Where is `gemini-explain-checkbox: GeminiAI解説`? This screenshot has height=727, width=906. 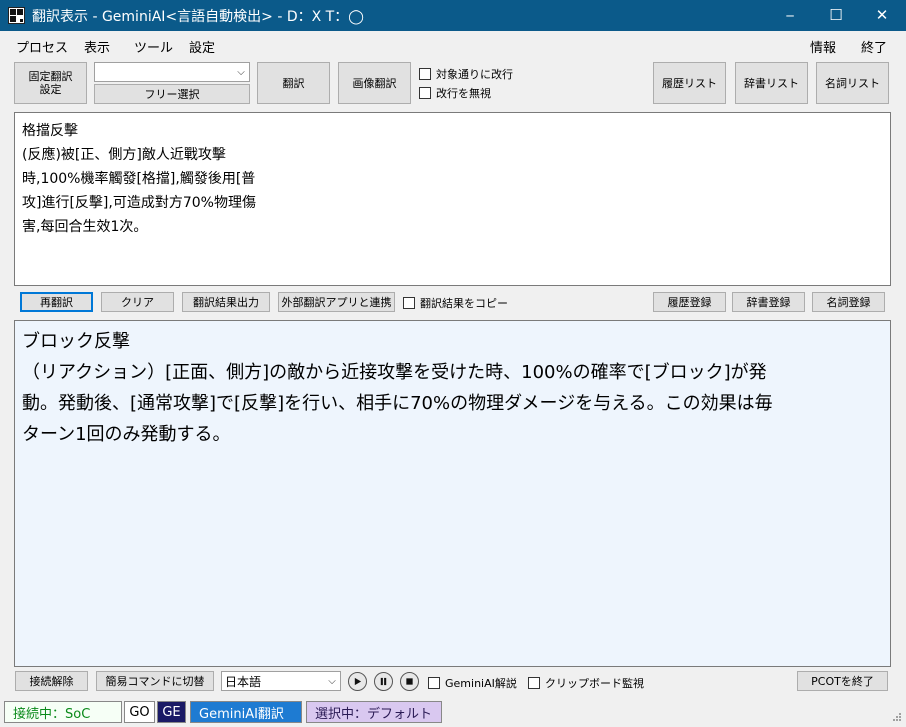
gemini-explain-checkbox: GeminiAI解説 is located at coordinates (472, 683).